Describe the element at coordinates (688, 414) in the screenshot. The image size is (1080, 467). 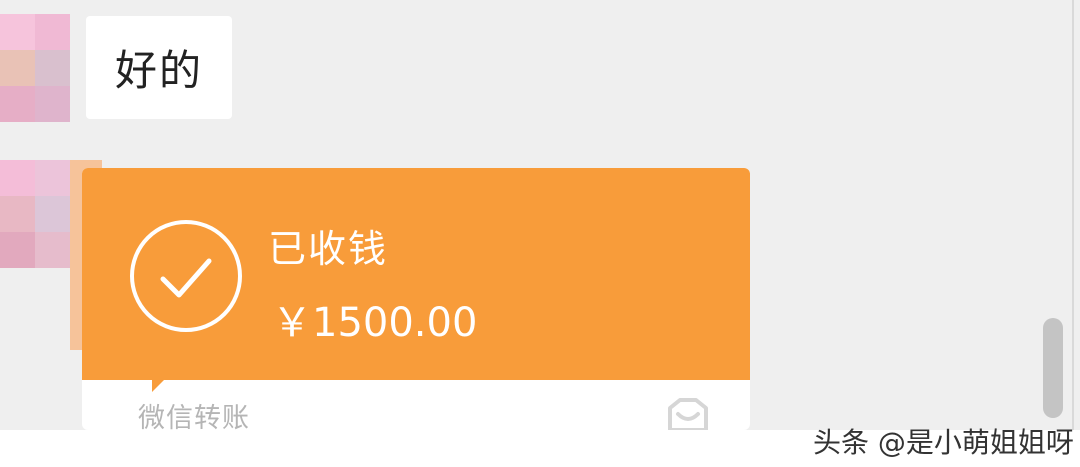
I see `wechat-pay-icon` at that location.